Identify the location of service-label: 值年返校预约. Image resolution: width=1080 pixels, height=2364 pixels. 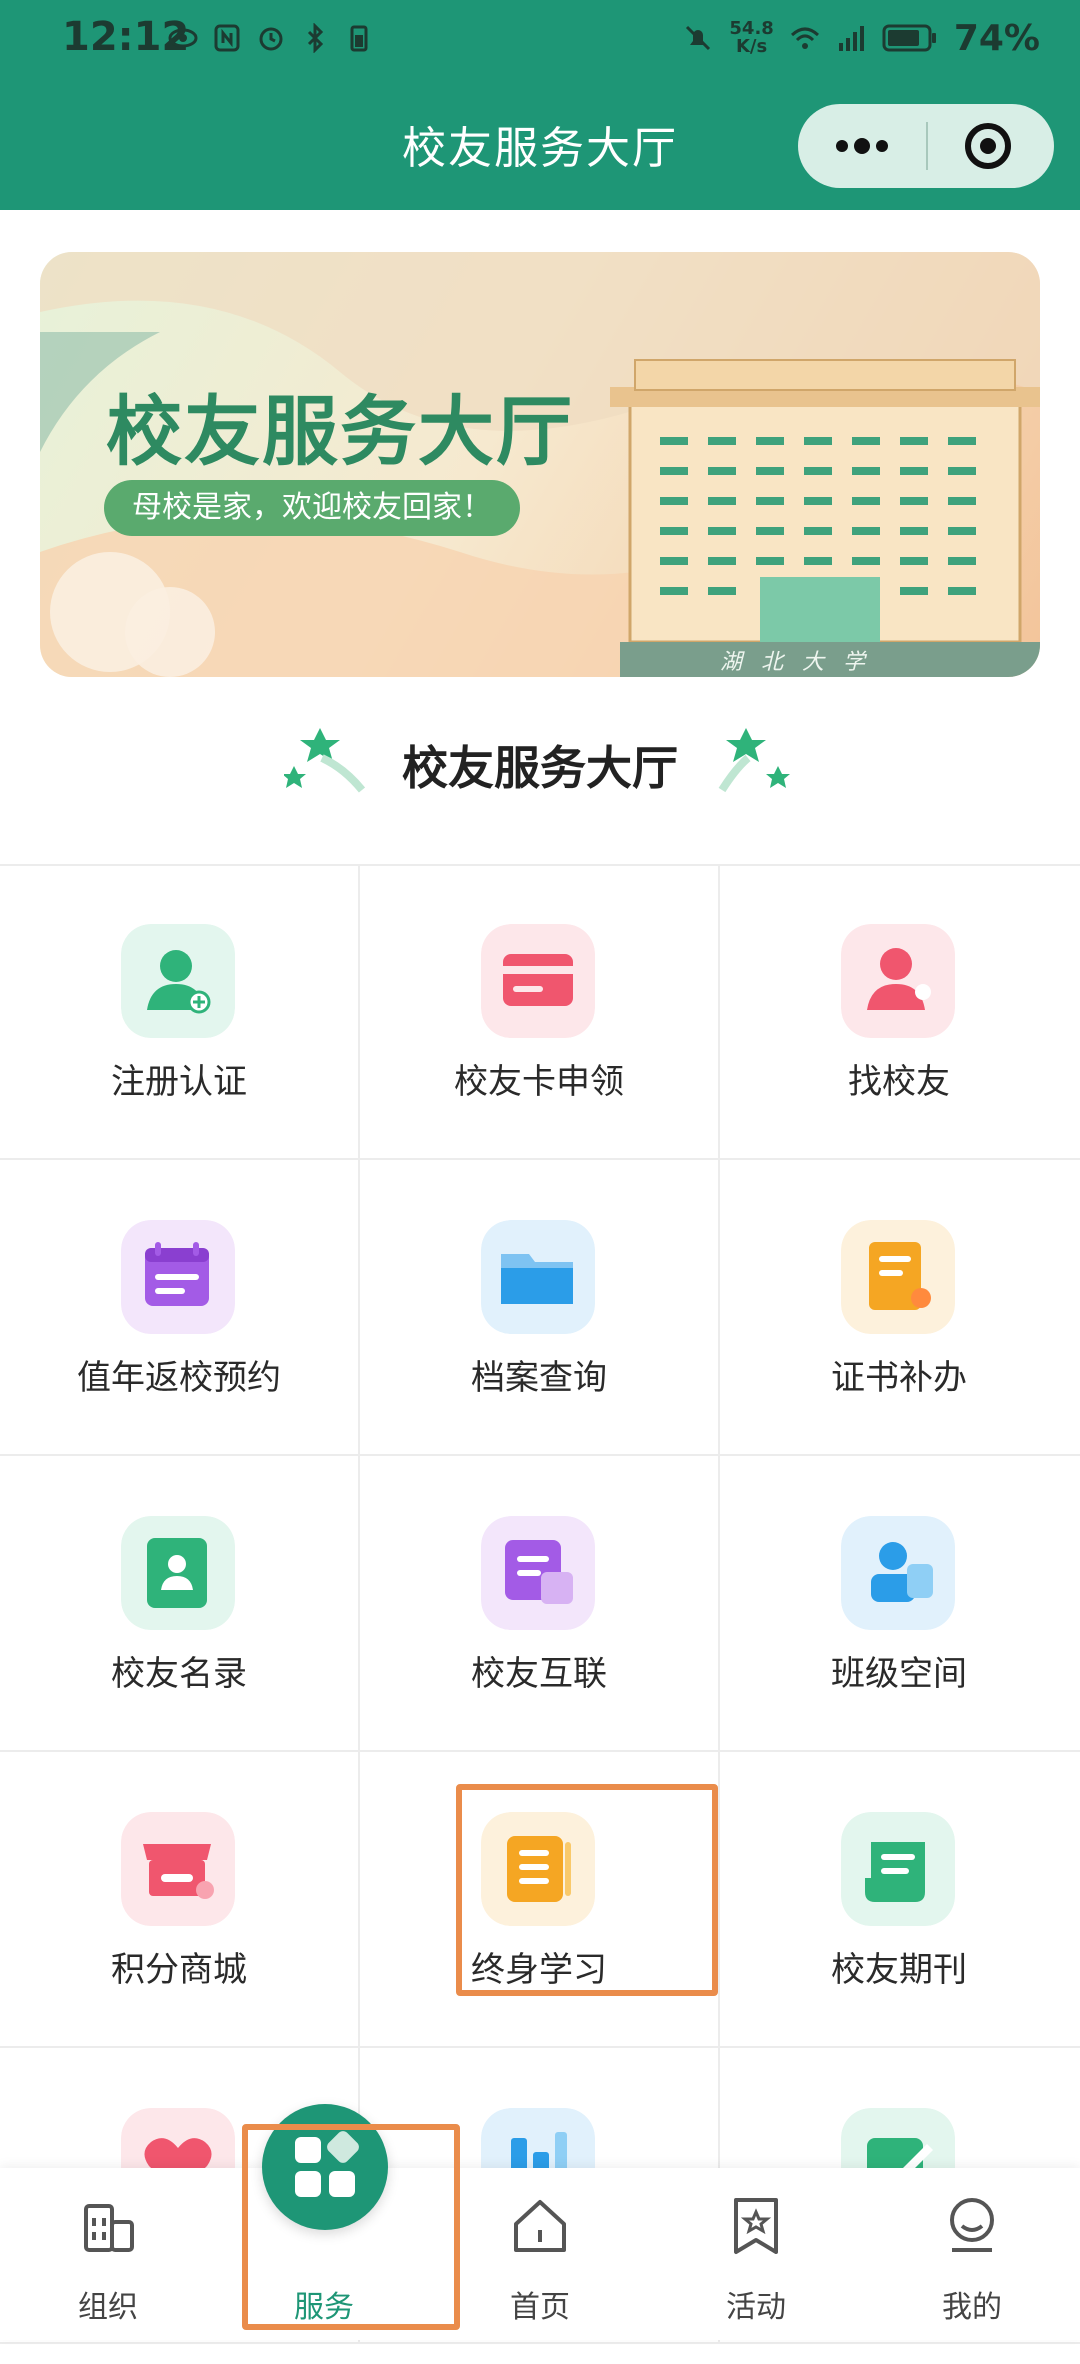
(179, 1378).